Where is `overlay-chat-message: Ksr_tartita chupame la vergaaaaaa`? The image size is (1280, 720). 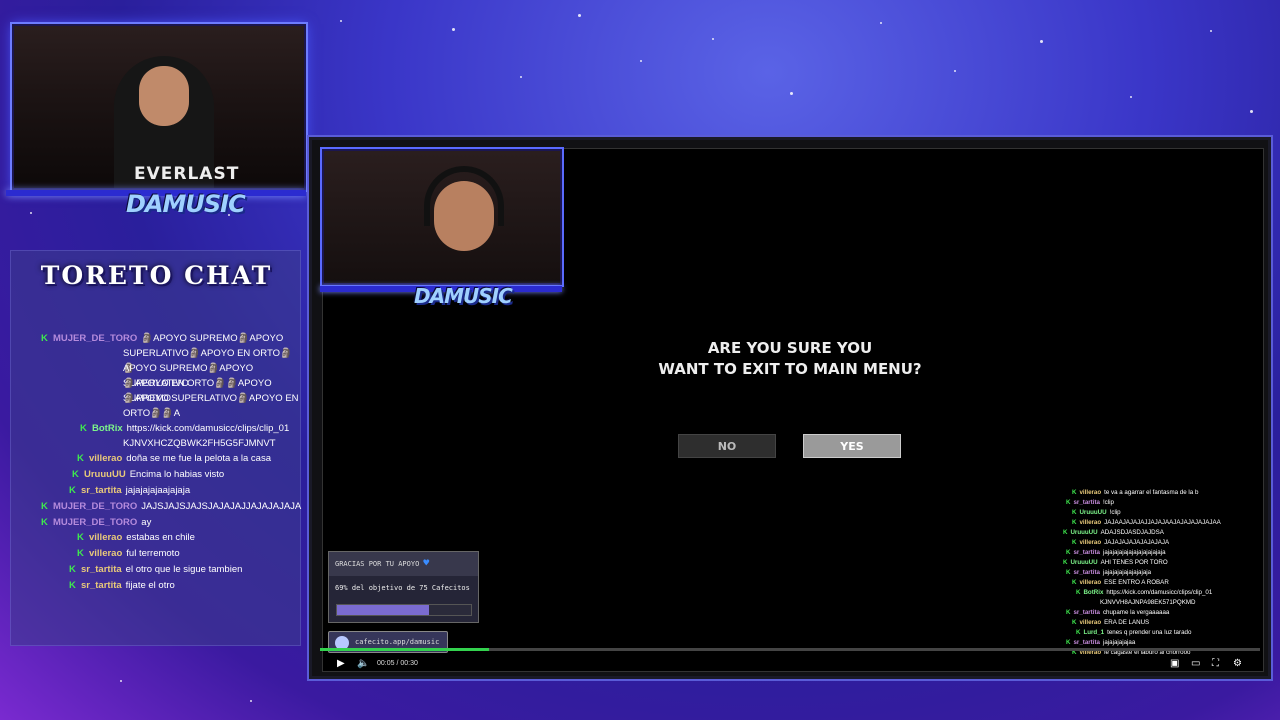
overlay-chat-message: Ksr_tartita chupame la vergaaaaaa is located at coordinates (1117, 613).